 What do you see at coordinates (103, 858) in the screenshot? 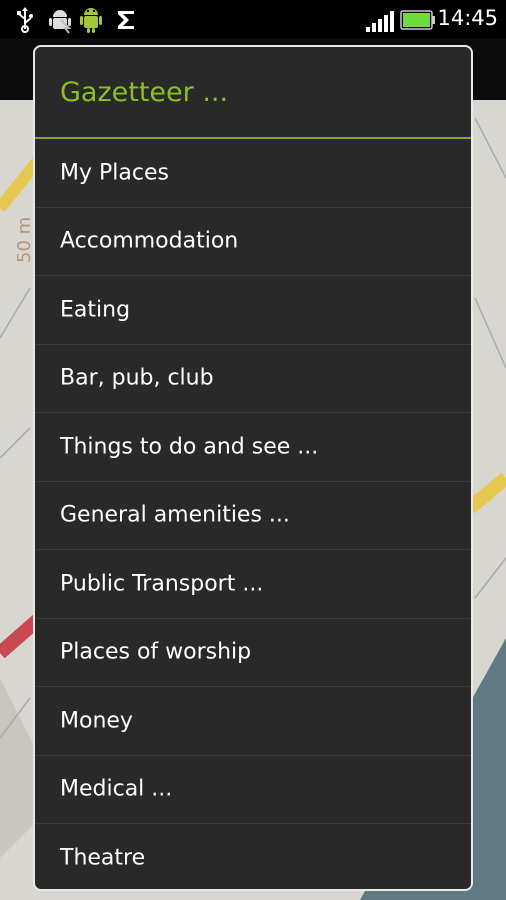
I see `list-item-label: Theatre` at bounding box center [103, 858].